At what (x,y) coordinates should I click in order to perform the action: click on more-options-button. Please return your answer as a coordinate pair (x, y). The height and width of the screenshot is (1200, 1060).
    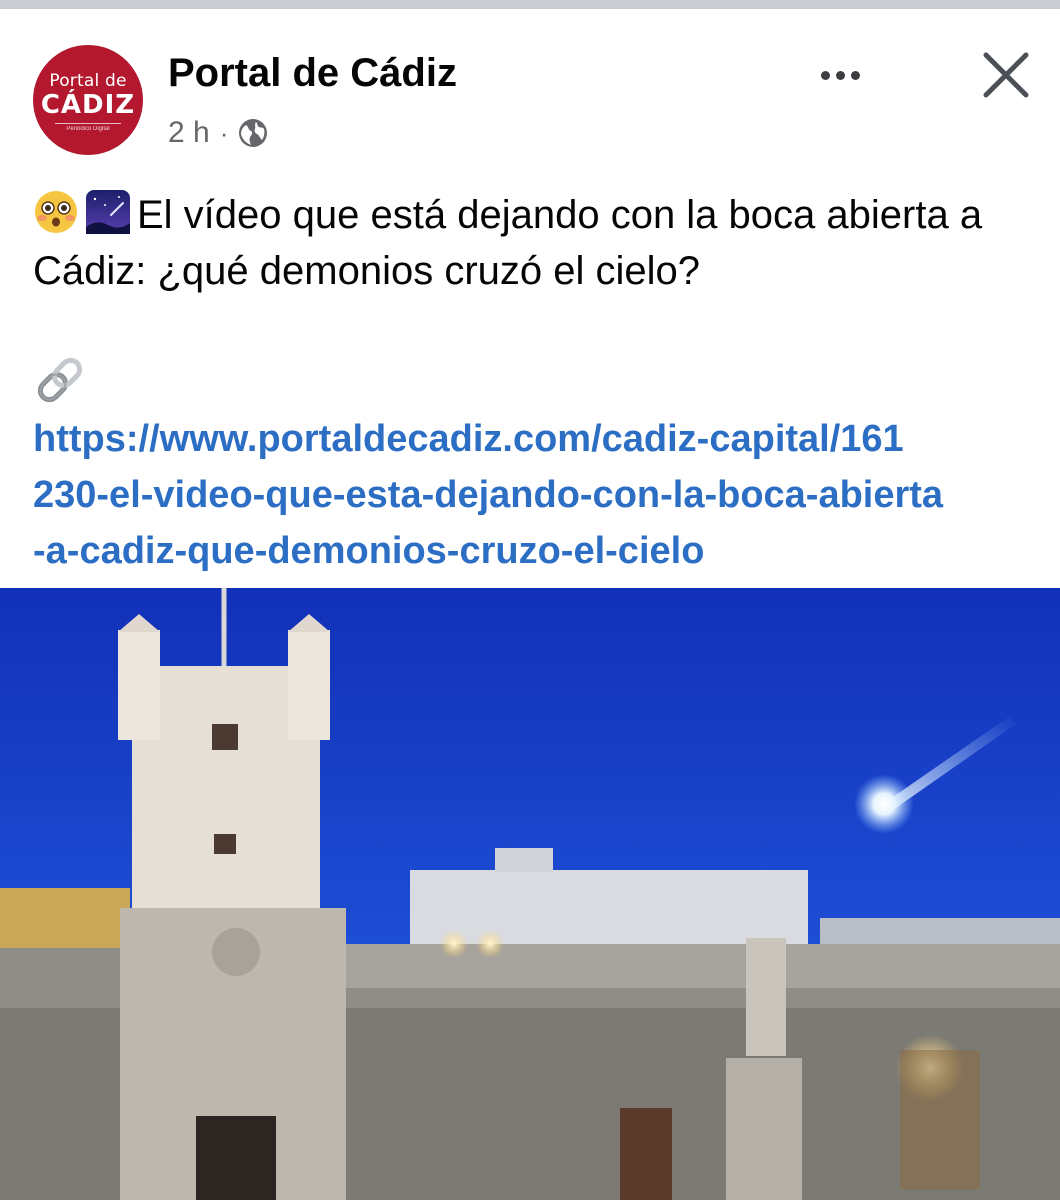
    Looking at the image, I should click on (840, 75).